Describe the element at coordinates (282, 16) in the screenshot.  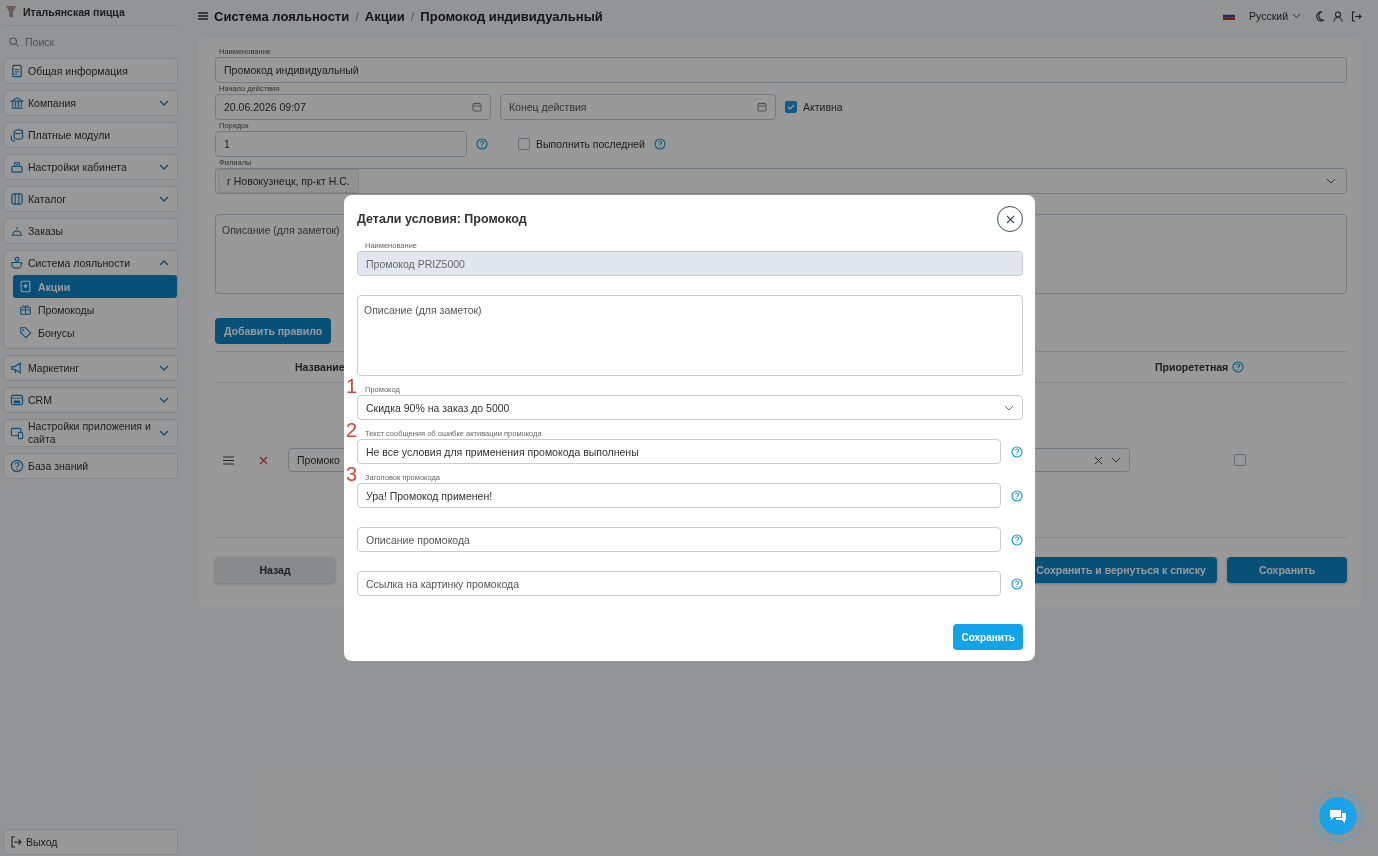
I see `breadcrumb-item: Система лояльности` at that location.